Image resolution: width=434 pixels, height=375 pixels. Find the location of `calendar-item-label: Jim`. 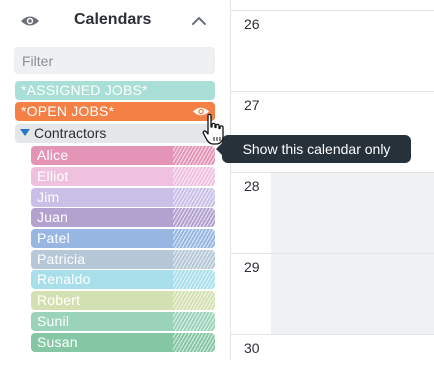

calendar-item-label: Jim is located at coordinates (48, 197).